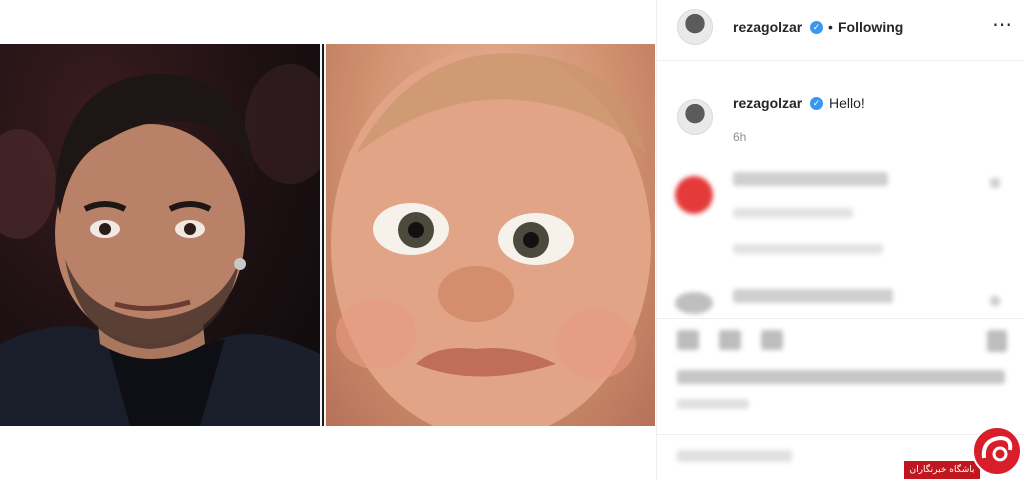 This screenshot has height=480, width=1024. Describe the element at coordinates (713, 404) in the screenshot. I see `post-timestamp` at that location.